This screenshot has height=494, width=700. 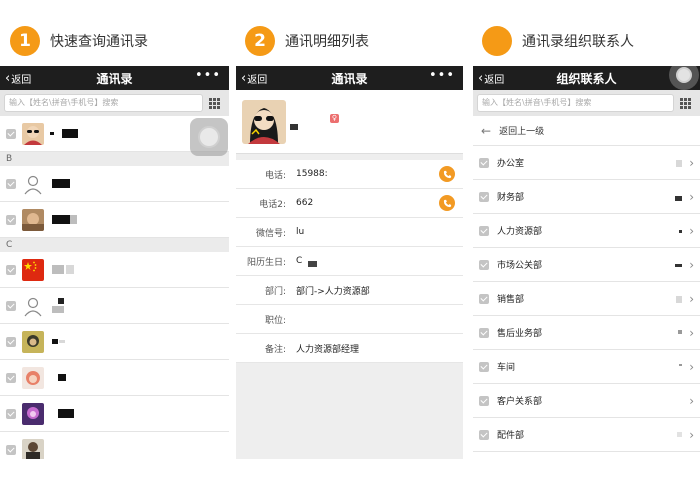 I want to click on department-row: 配件部 ›, so click(x=586, y=435).